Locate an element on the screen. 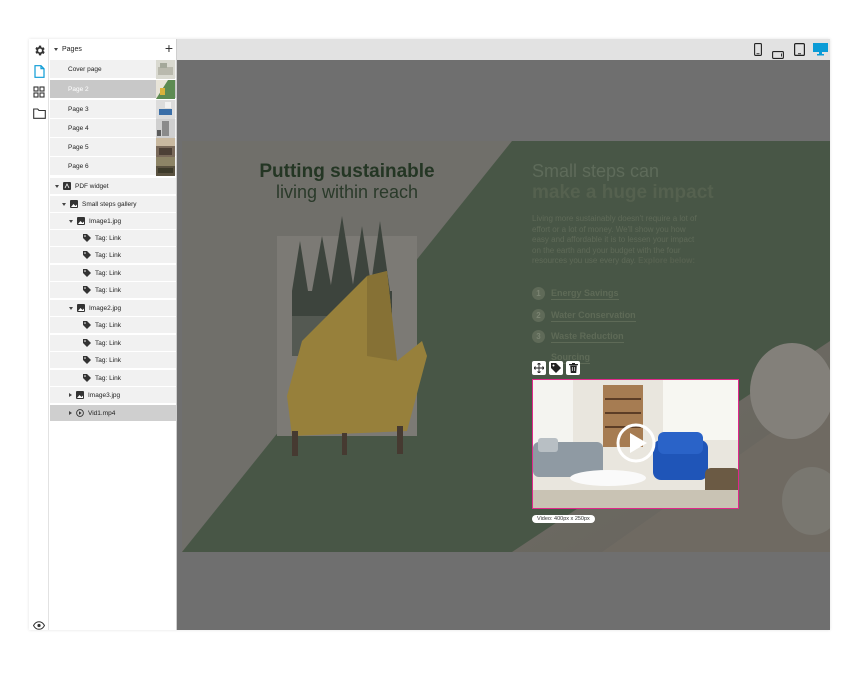 The height and width of the screenshot is (687, 863). tree-label: Image1.jpg is located at coordinates (105, 221).